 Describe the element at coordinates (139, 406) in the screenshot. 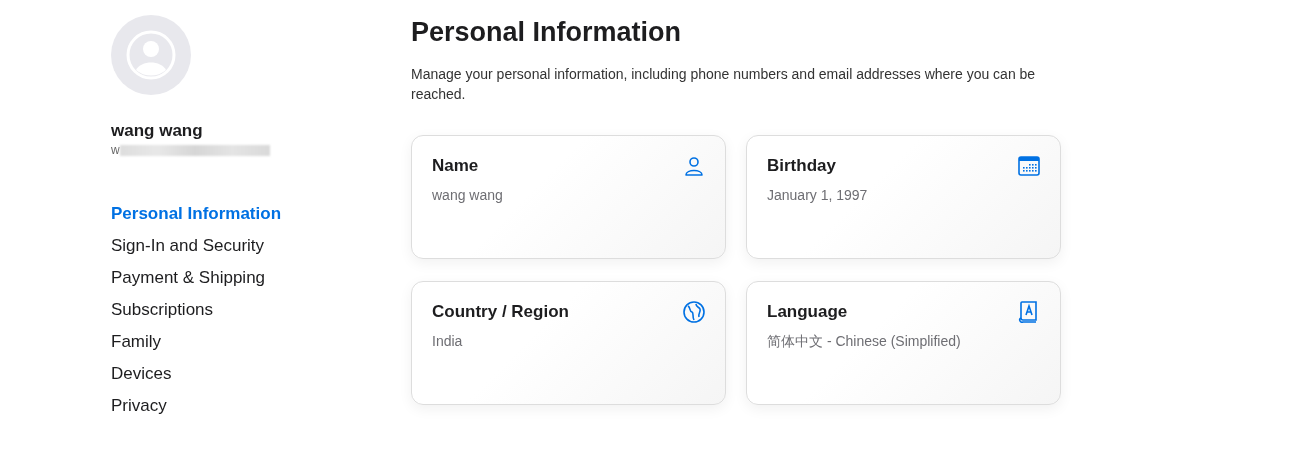

I see `nav-link: Privacy` at that location.